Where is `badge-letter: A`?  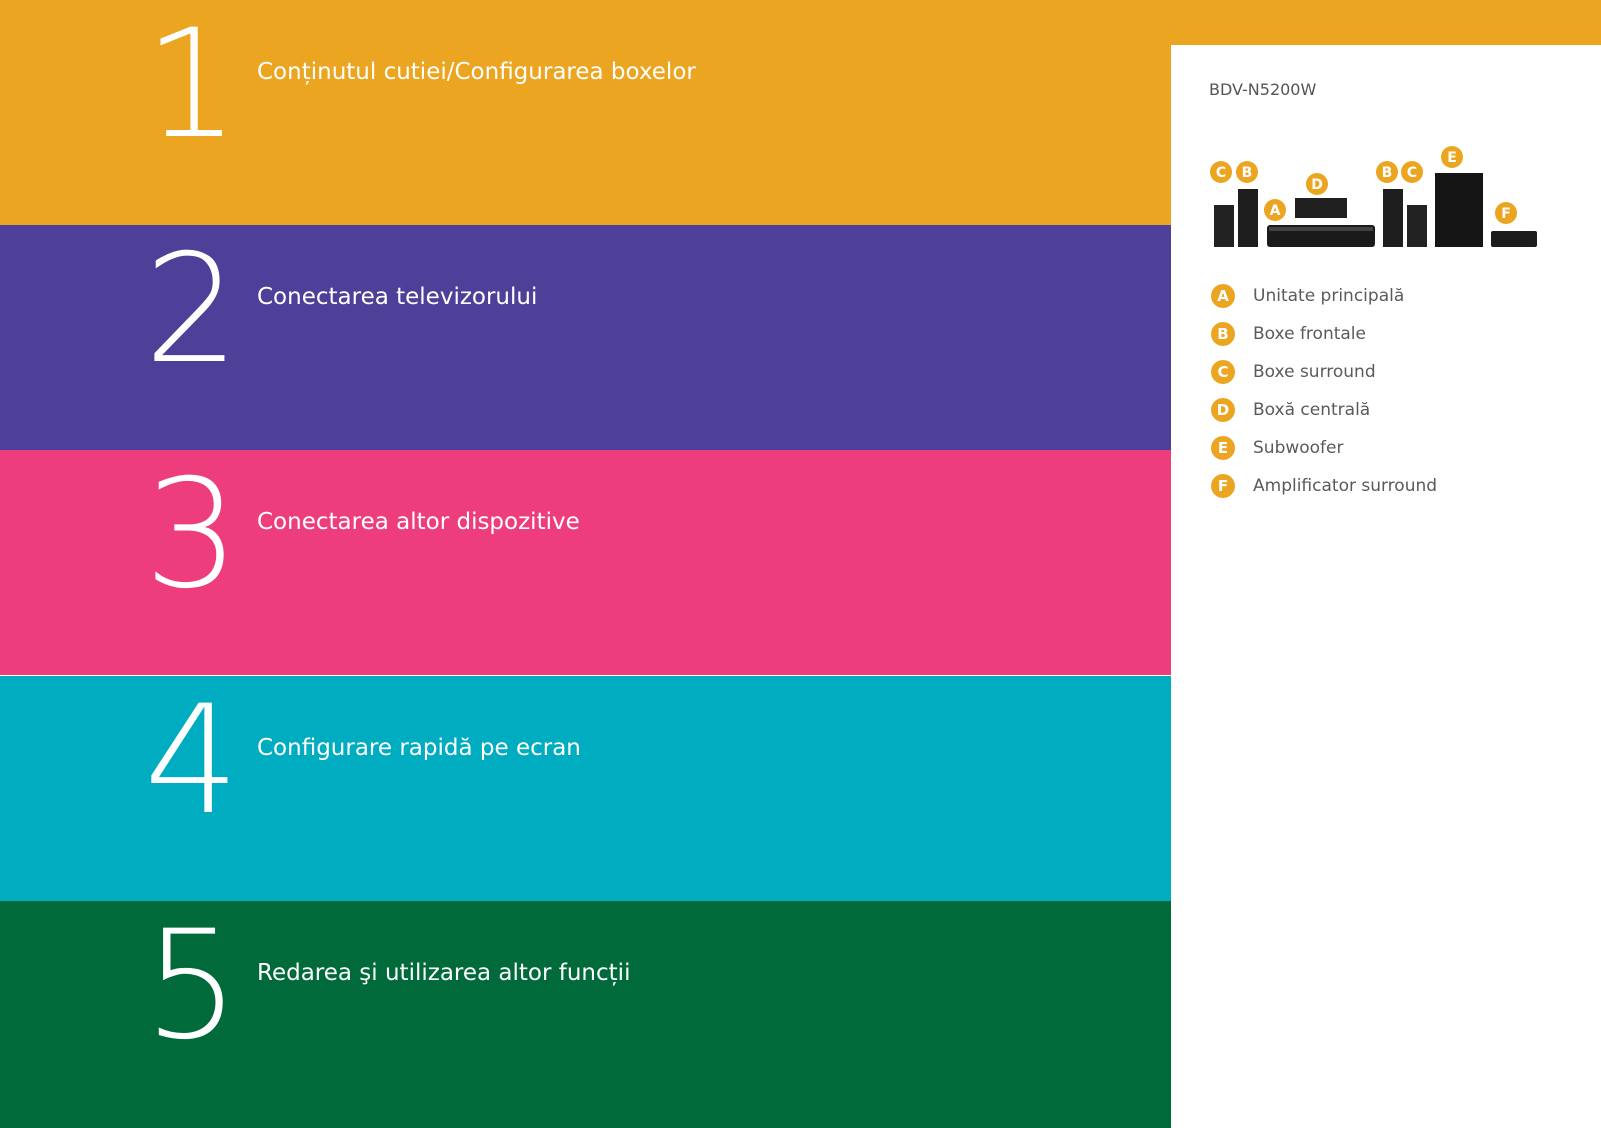
badge-letter: A is located at coordinates (1275, 211).